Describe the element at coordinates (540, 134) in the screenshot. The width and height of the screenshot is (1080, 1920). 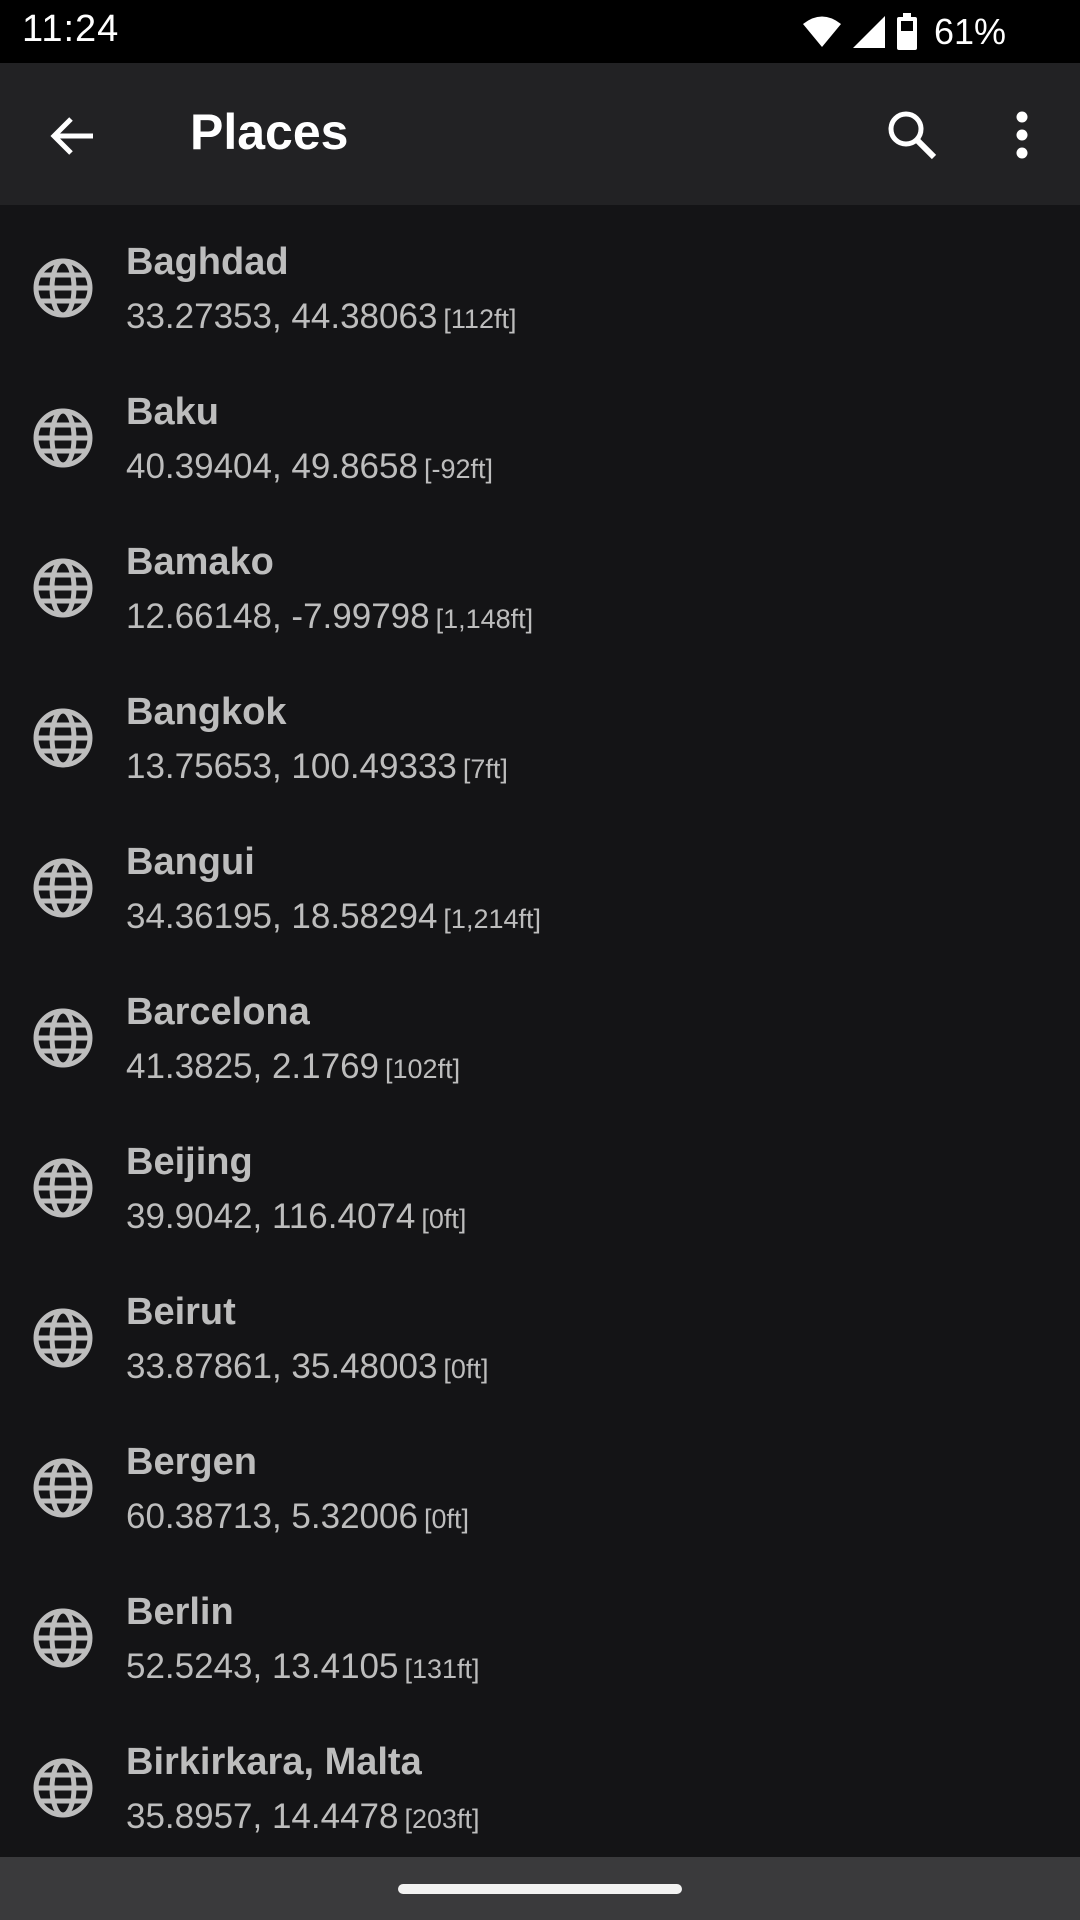
I see `app-bar: Places` at that location.